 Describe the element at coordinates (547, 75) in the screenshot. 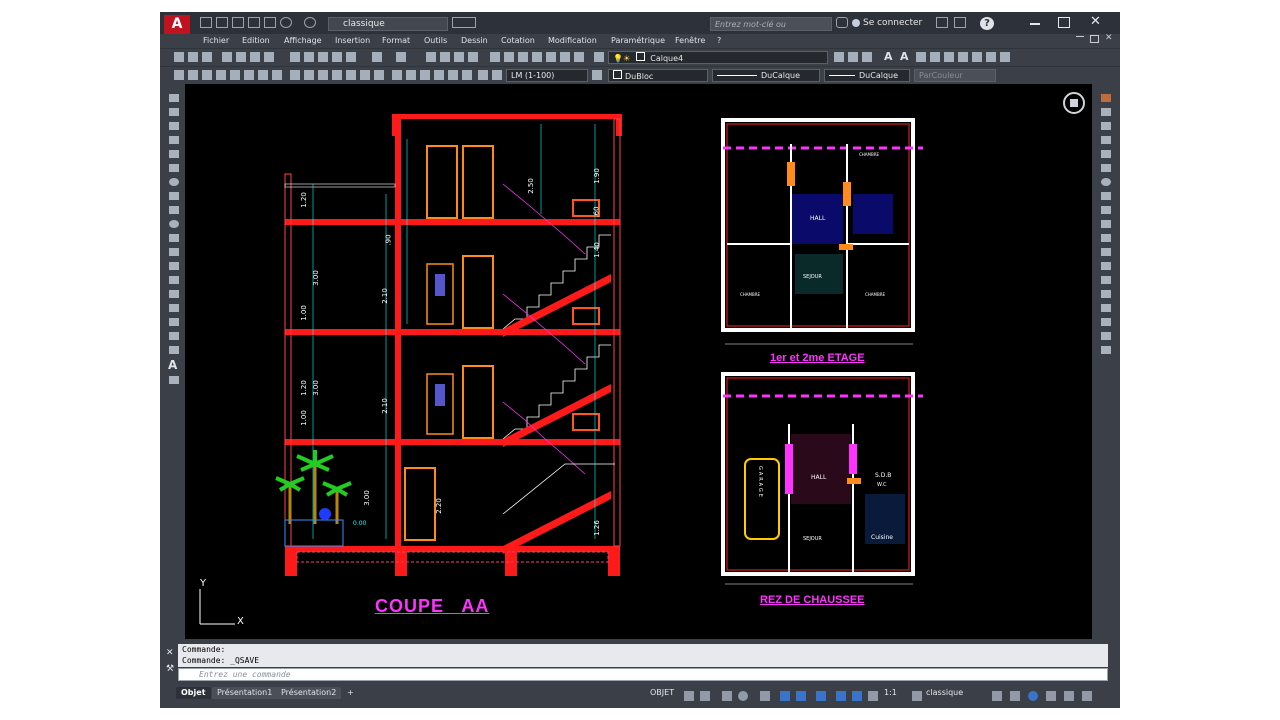

I see `scale-combo: LM (1-100)` at that location.